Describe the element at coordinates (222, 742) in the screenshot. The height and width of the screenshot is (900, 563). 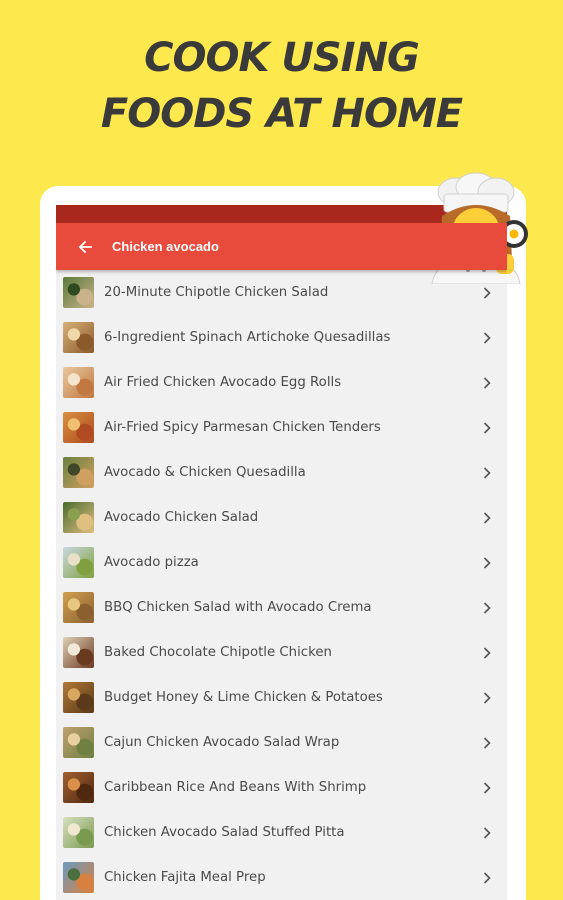
I see `recipe-label: Cajun Chicken Avocado Salad Wrap` at that location.